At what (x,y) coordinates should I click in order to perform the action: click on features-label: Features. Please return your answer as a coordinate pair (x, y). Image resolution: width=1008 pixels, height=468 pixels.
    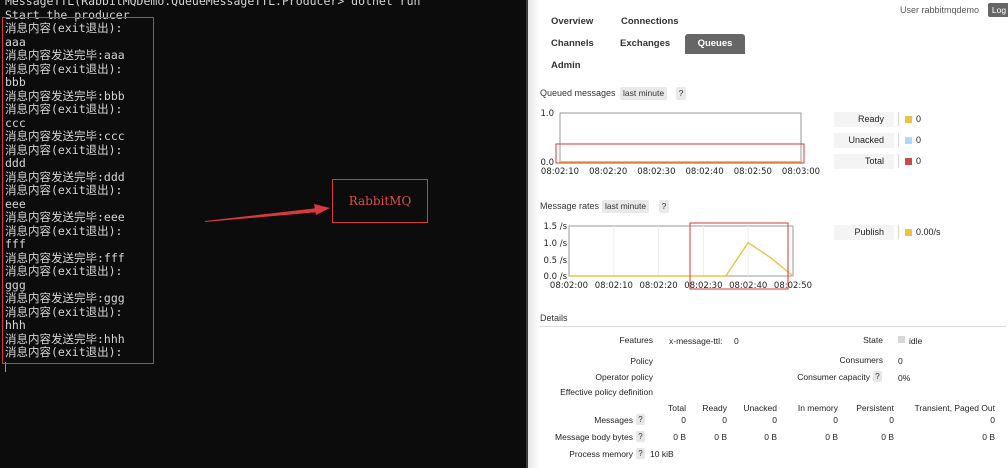
    Looking at the image, I should click on (636, 340).